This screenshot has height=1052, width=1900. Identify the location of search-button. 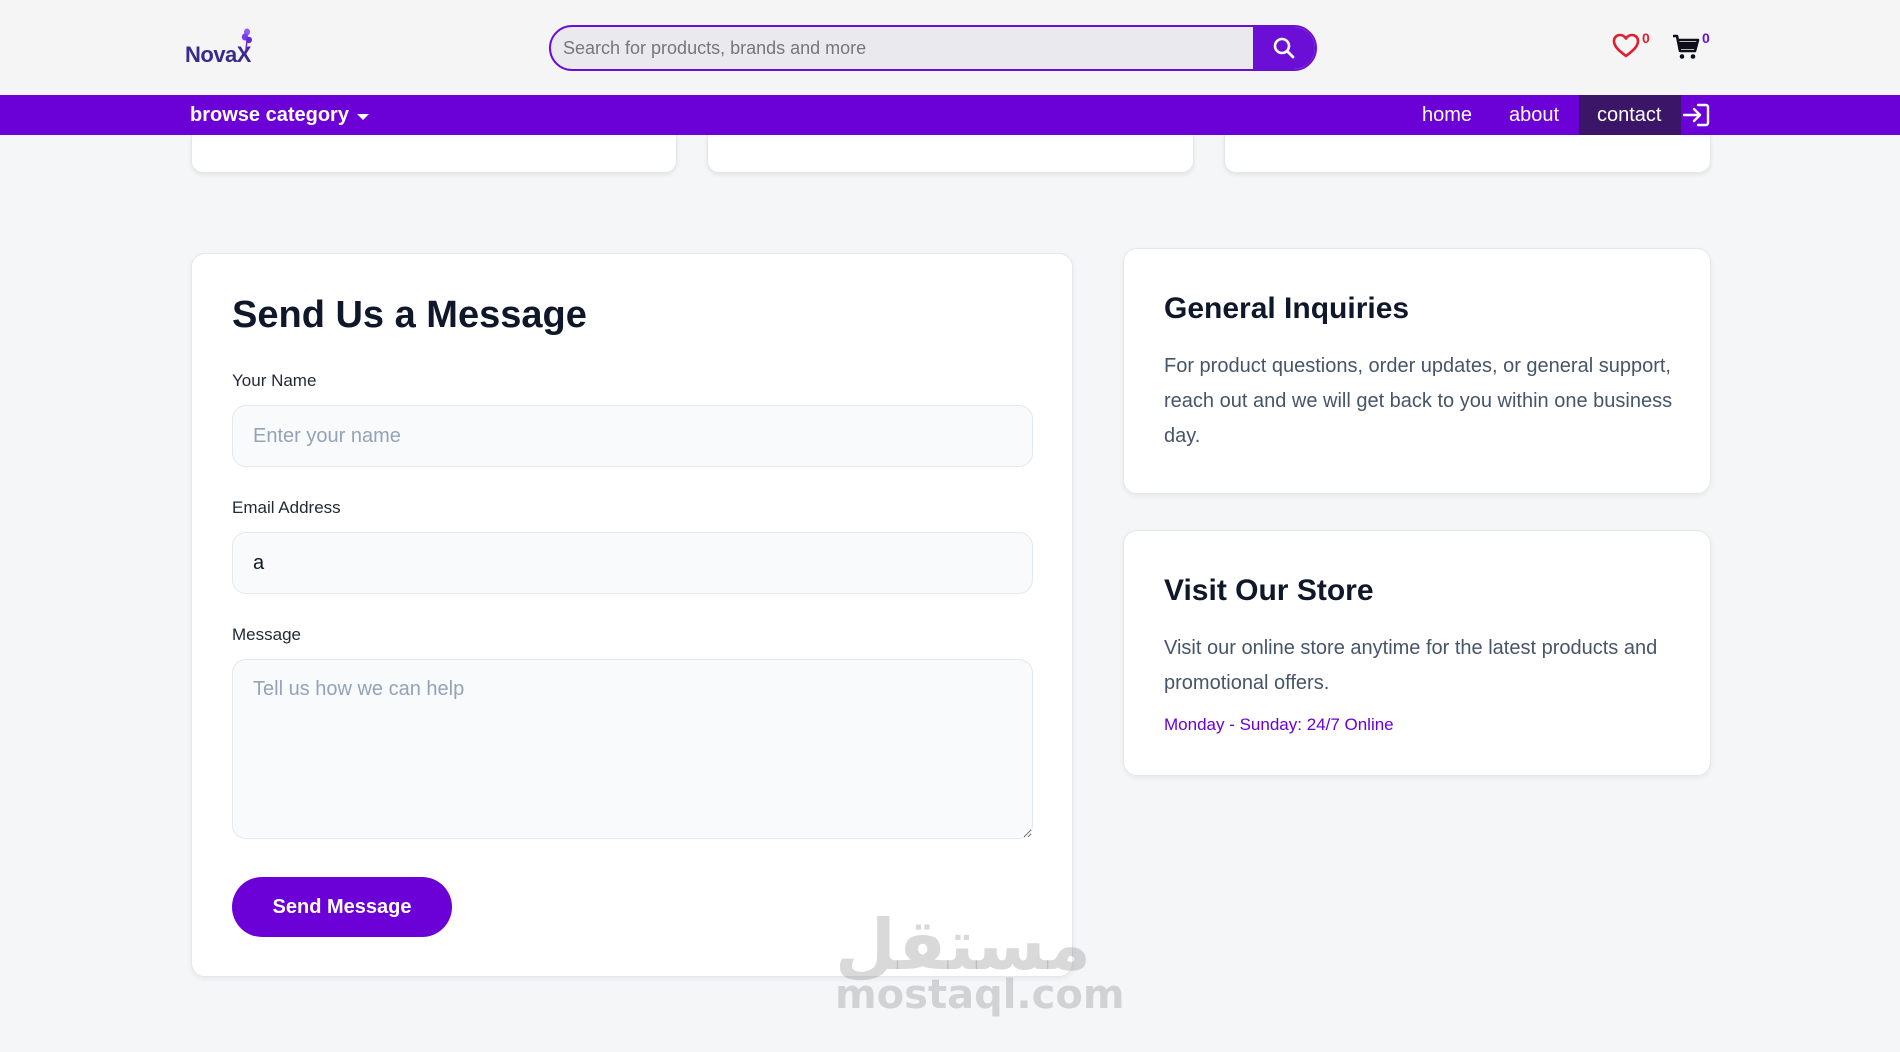
(1284, 48).